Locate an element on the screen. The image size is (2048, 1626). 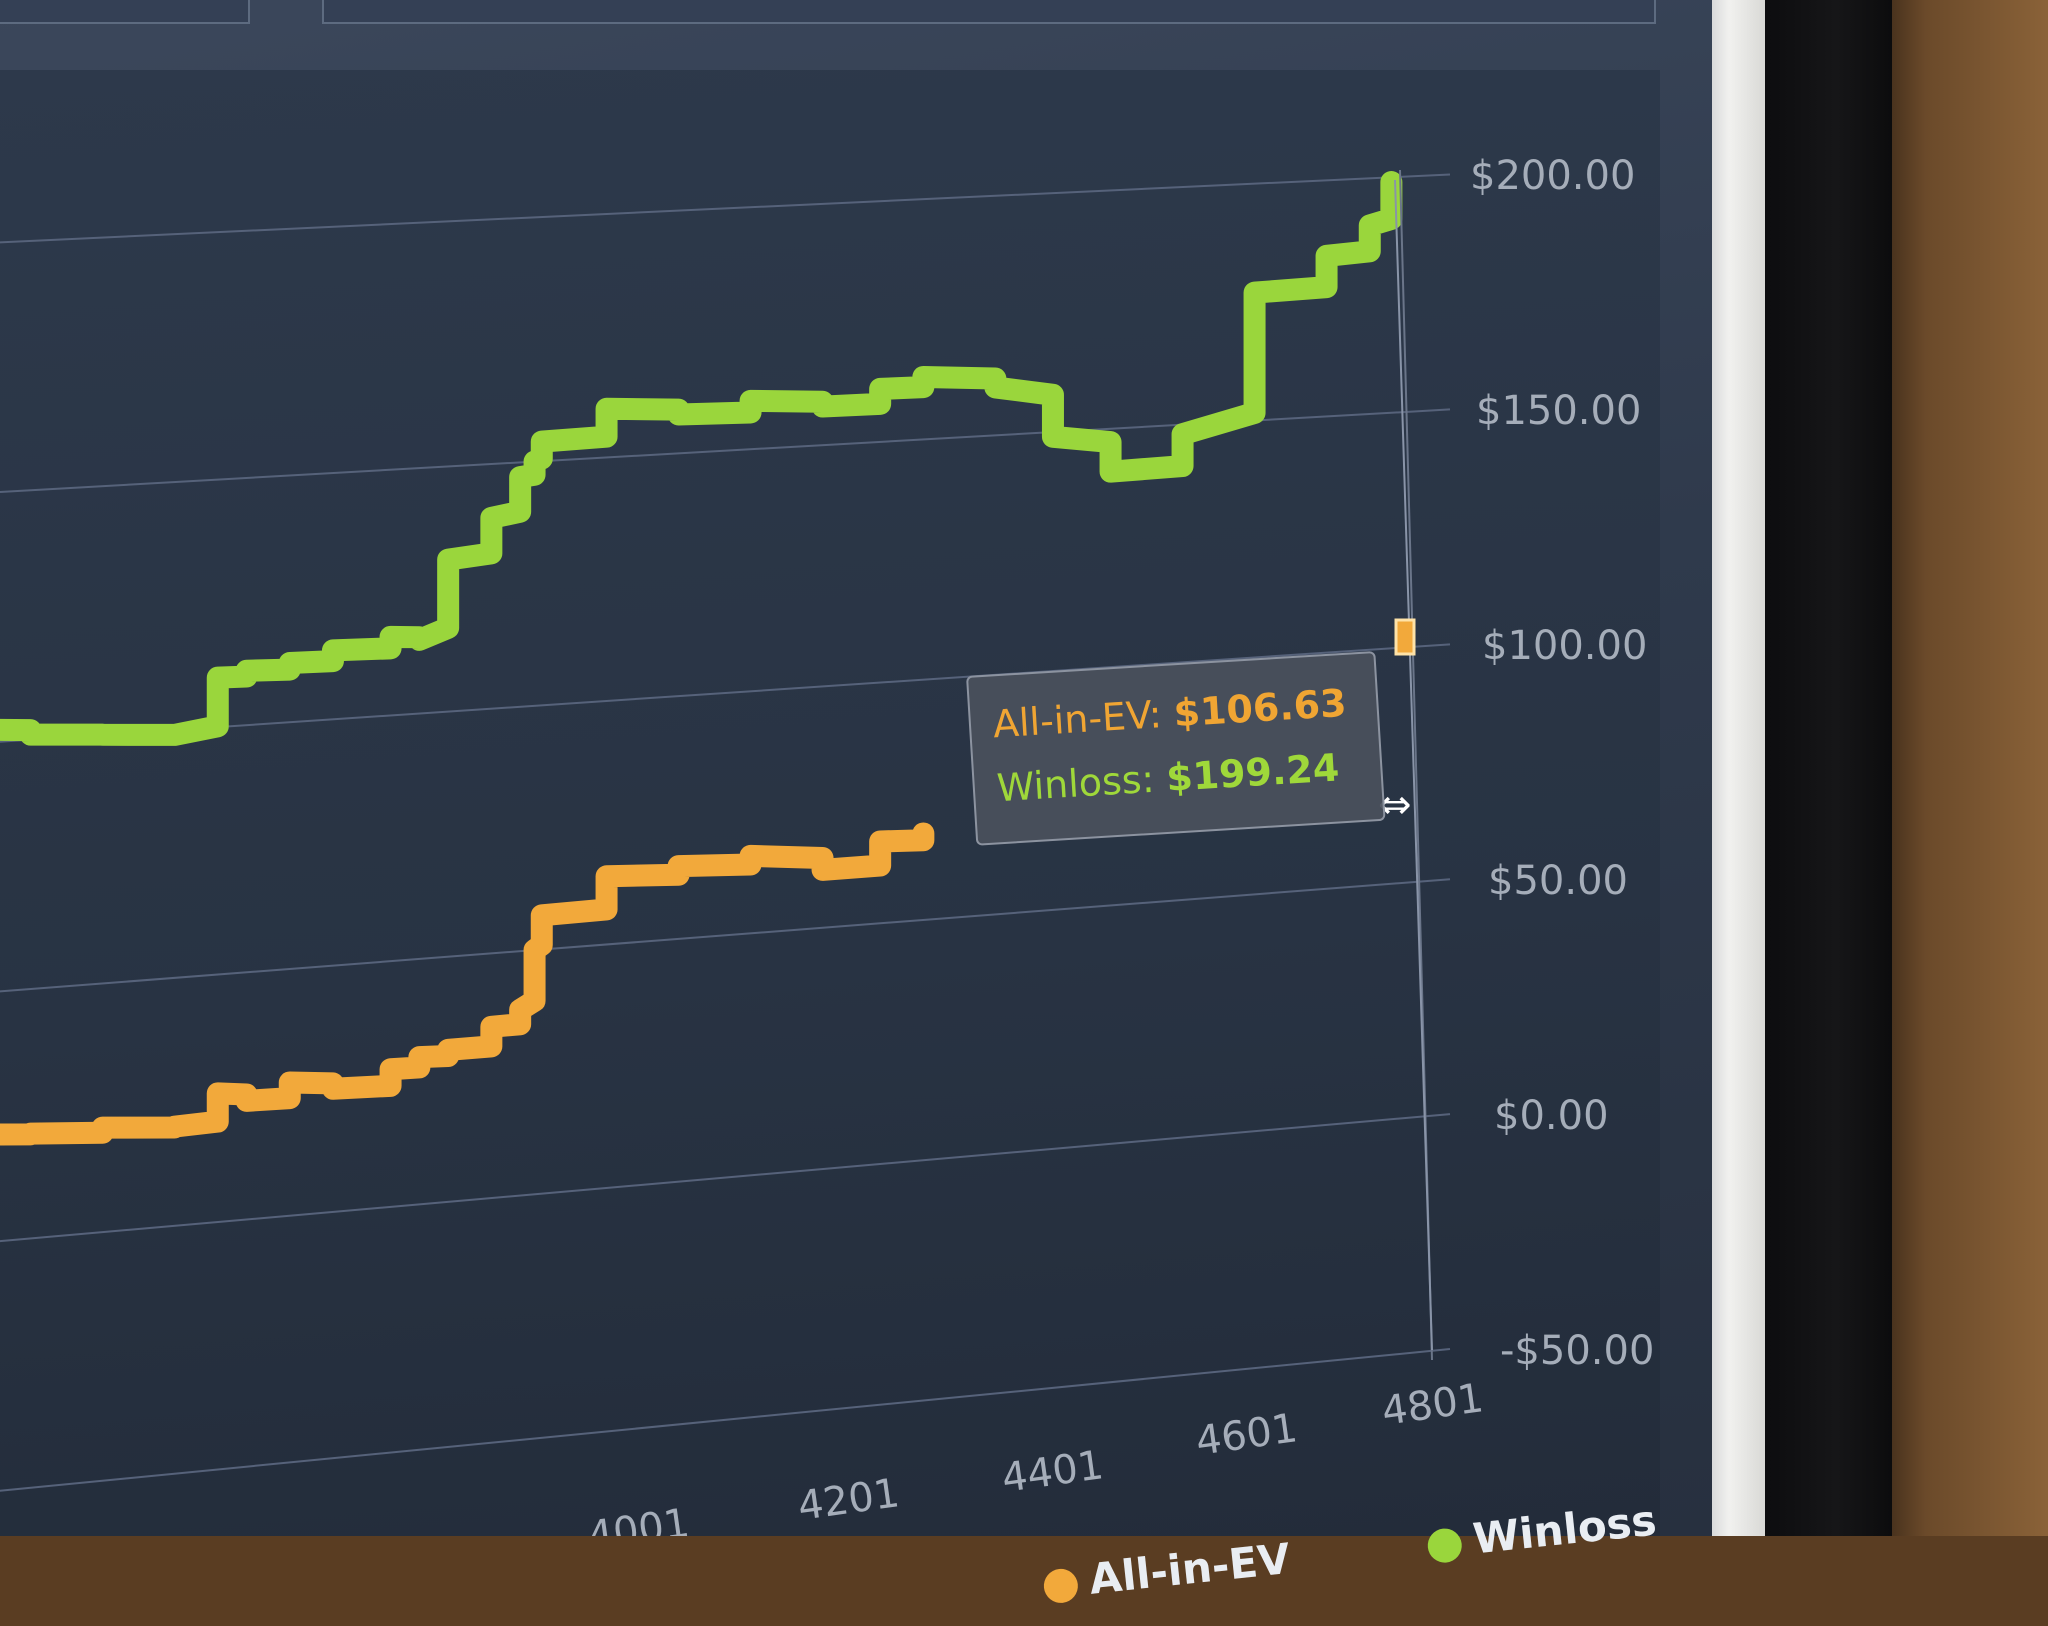
x-tick-label: 4601 is located at coordinates (1246, 1435).